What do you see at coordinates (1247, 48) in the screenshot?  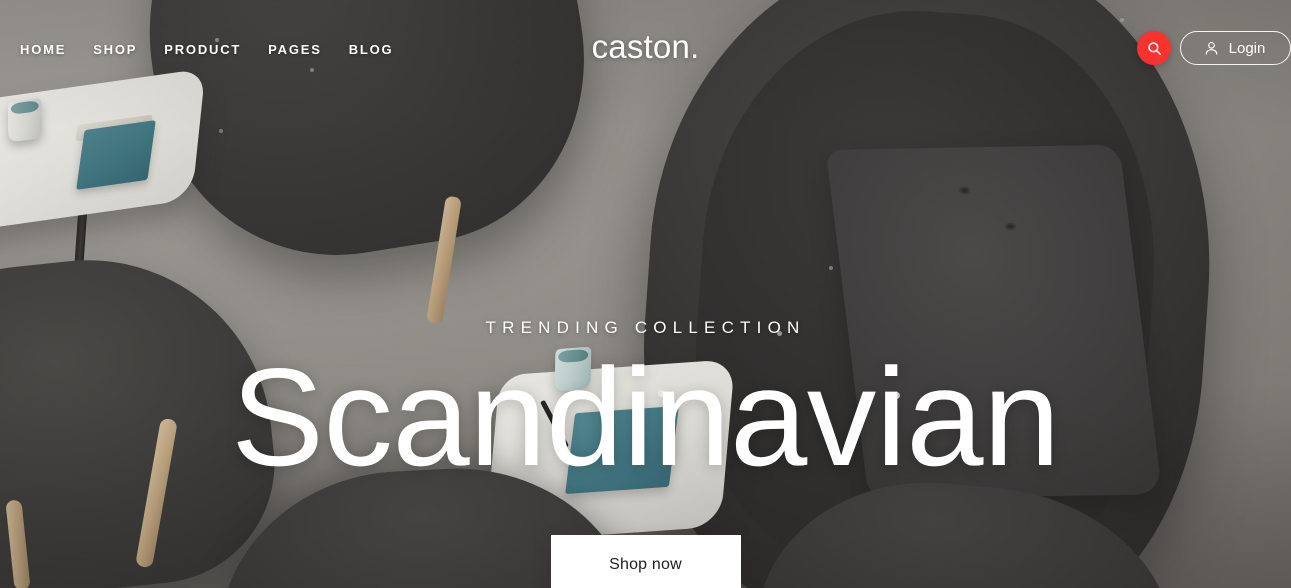 I see `login-label: Login` at bounding box center [1247, 48].